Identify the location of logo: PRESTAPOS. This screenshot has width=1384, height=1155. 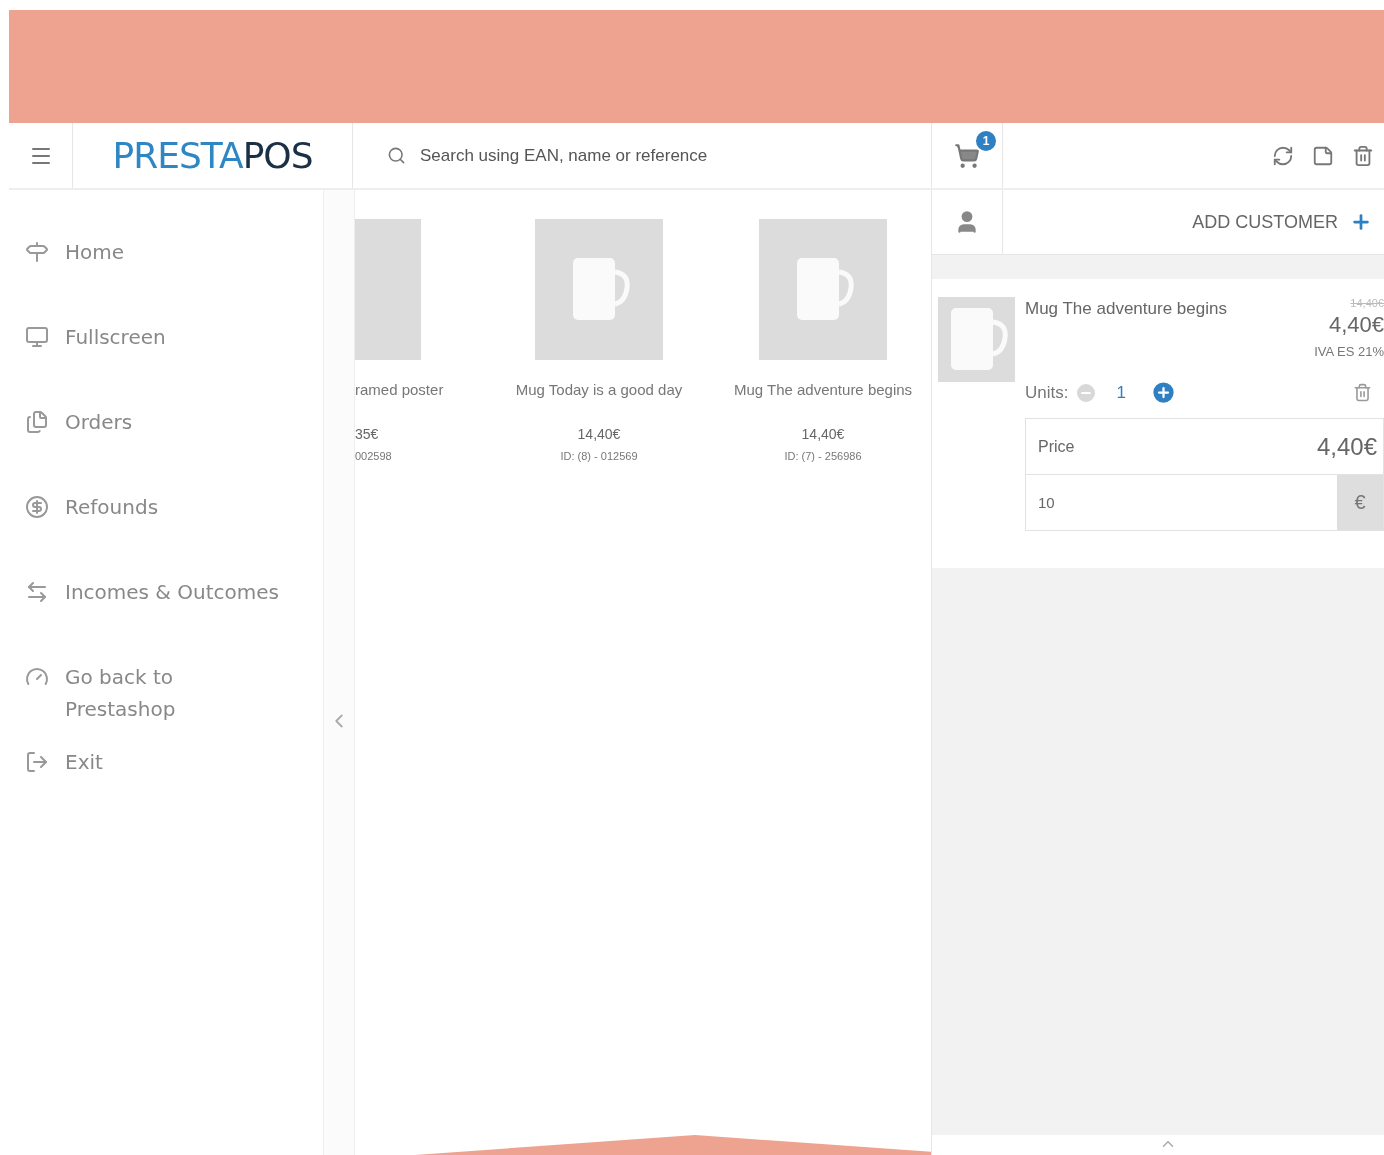
(212, 155).